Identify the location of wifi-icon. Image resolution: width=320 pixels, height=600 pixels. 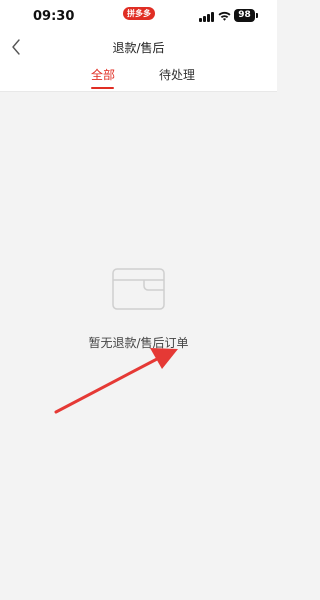
(224, 16).